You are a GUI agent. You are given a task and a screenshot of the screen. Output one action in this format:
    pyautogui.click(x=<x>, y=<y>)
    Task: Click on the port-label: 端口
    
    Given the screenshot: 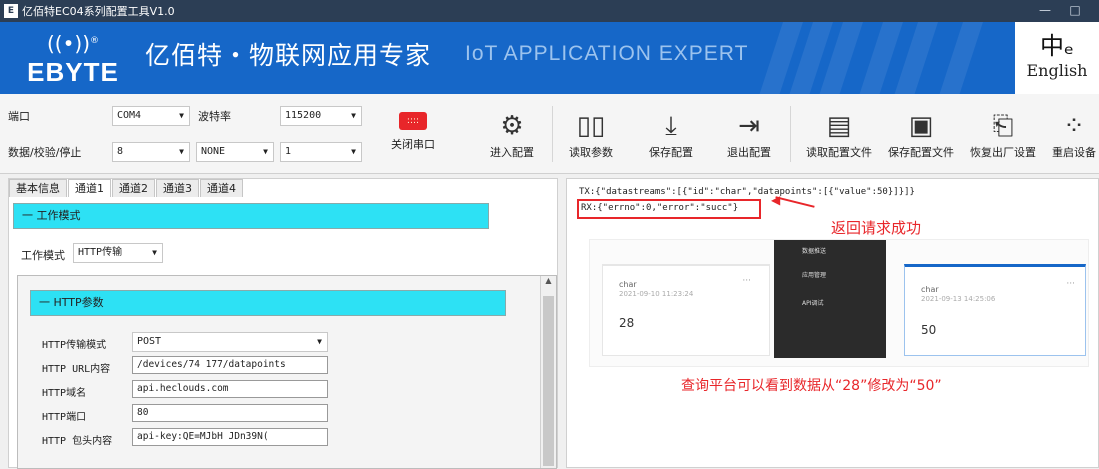 What is the action you would take?
    pyautogui.click(x=19, y=116)
    